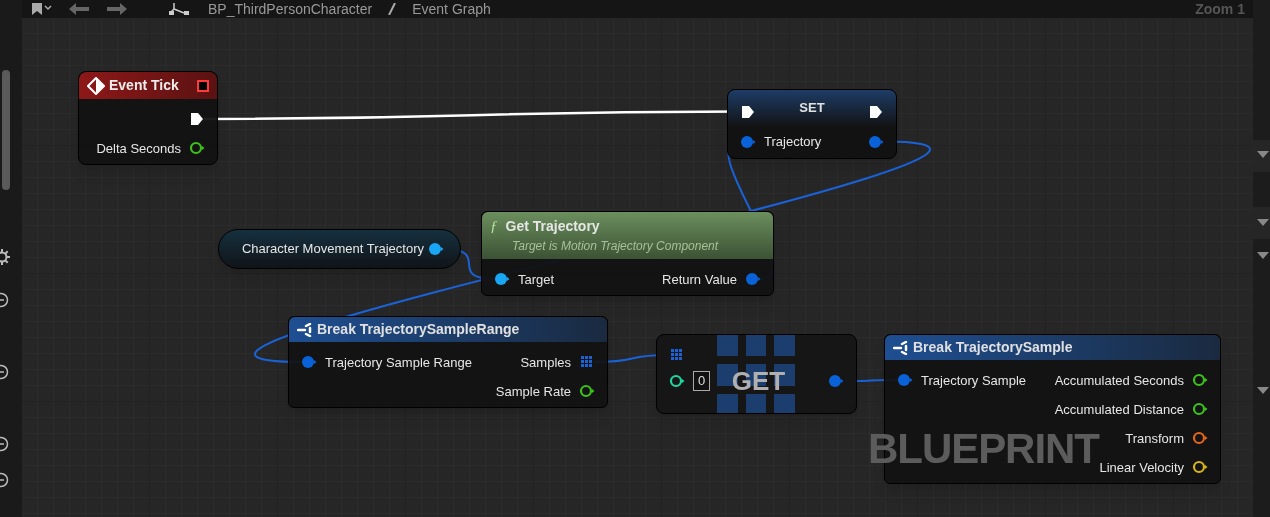  What do you see at coordinates (993, 347) in the screenshot?
I see `node-title: Break TrajectorySample` at bounding box center [993, 347].